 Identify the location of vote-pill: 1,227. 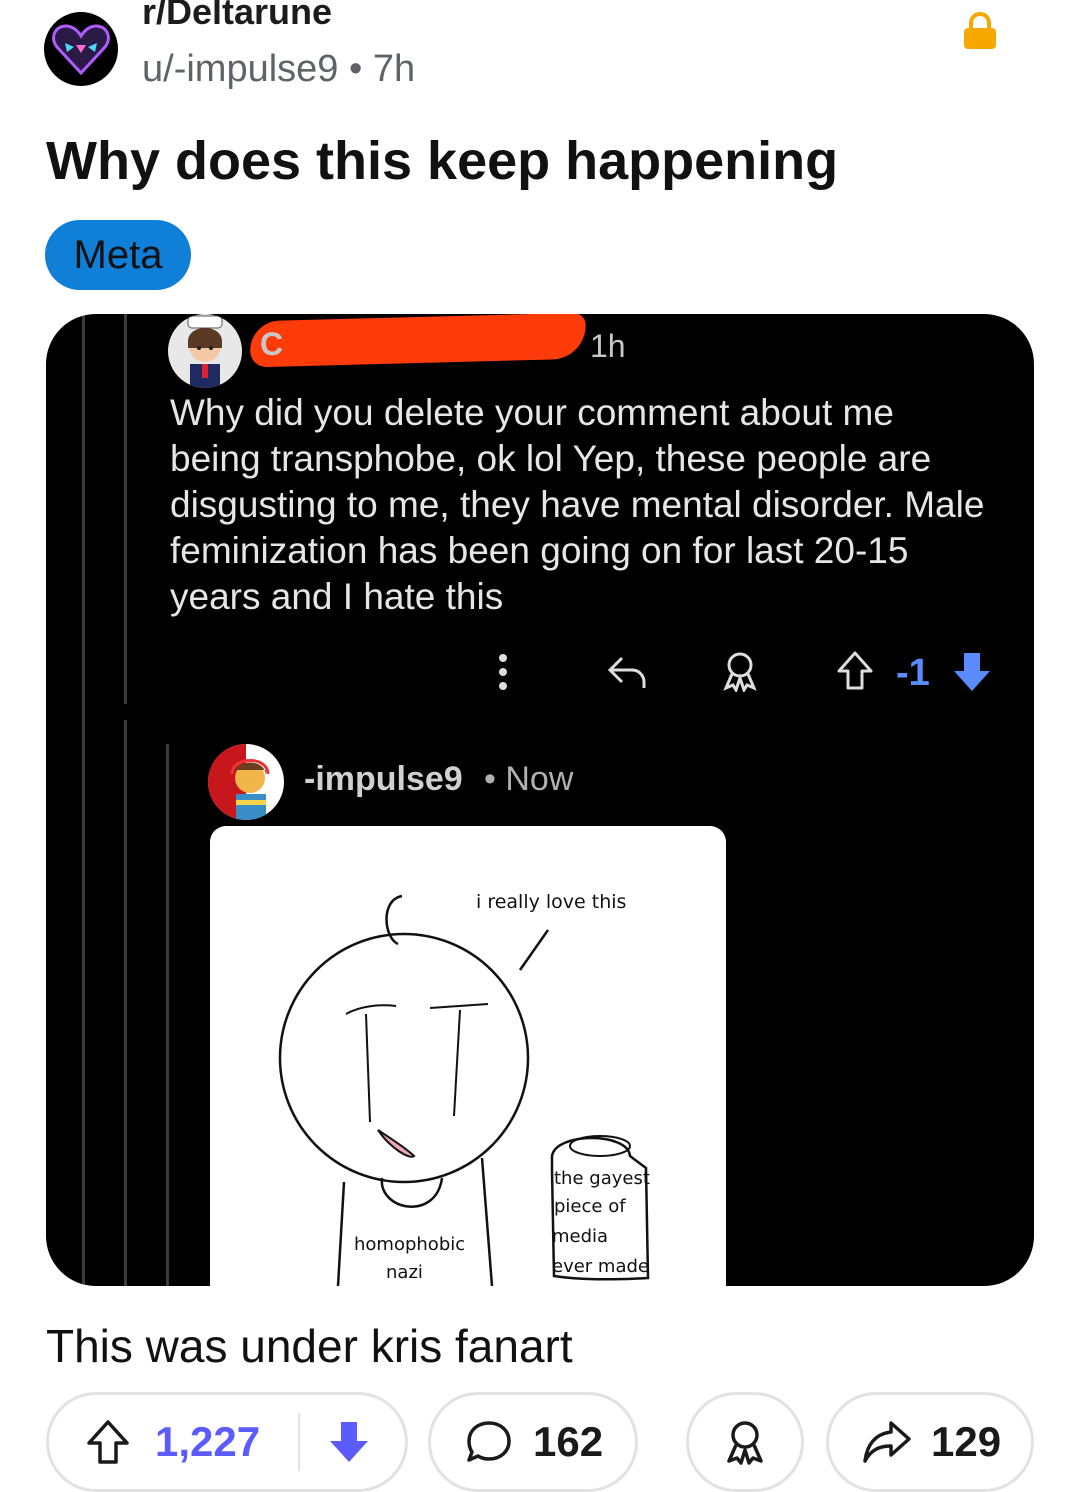
(227, 1442).